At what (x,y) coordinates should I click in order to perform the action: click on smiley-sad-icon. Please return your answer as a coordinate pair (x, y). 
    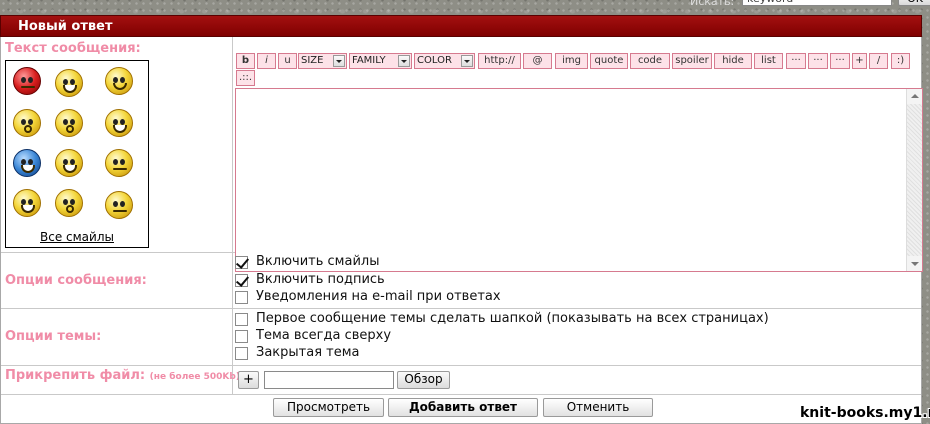
    Looking at the image, I should click on (27, 123).